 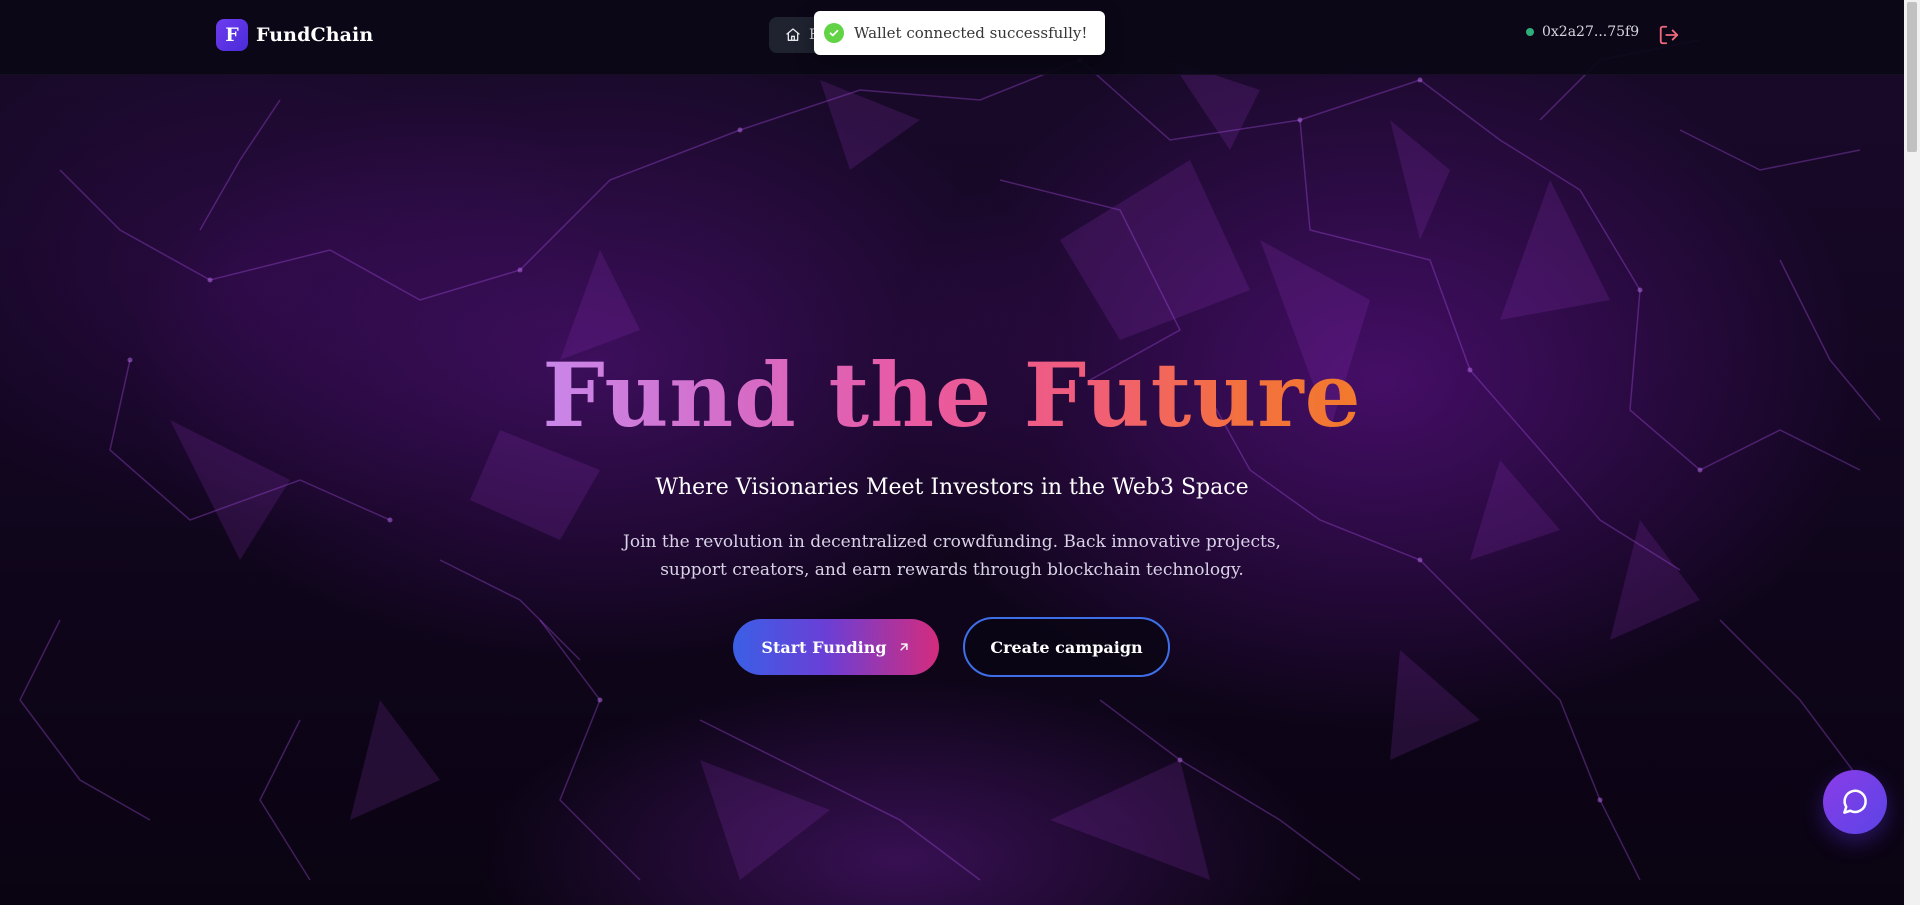 I want to click on hero-title: Fund the Future, so click(x=952, y=395).